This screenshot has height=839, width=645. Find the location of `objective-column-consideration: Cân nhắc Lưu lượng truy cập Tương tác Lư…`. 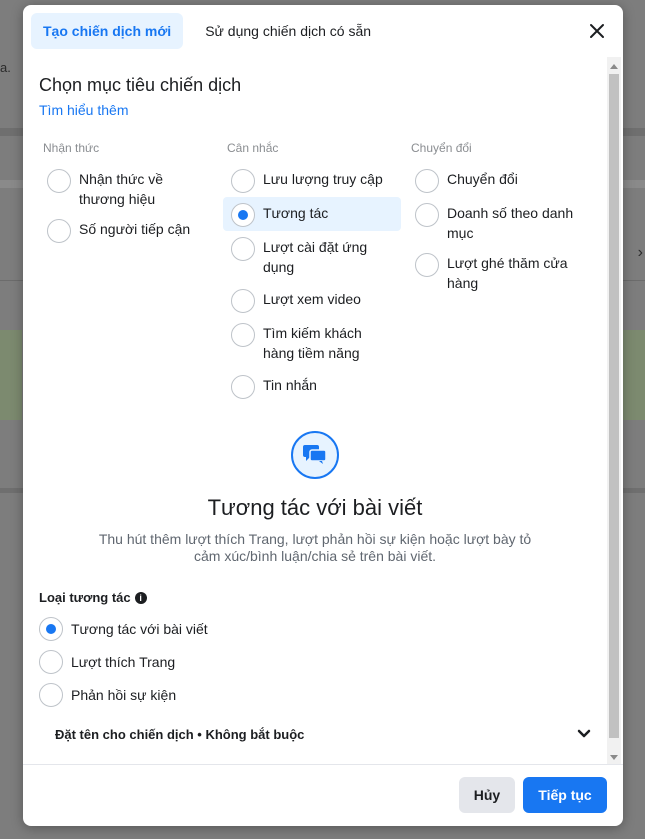

objective-column-consideration: Cân nhắc Lưu lượng truy cập Tương tác Lư… is located at coordinates (312, 272).